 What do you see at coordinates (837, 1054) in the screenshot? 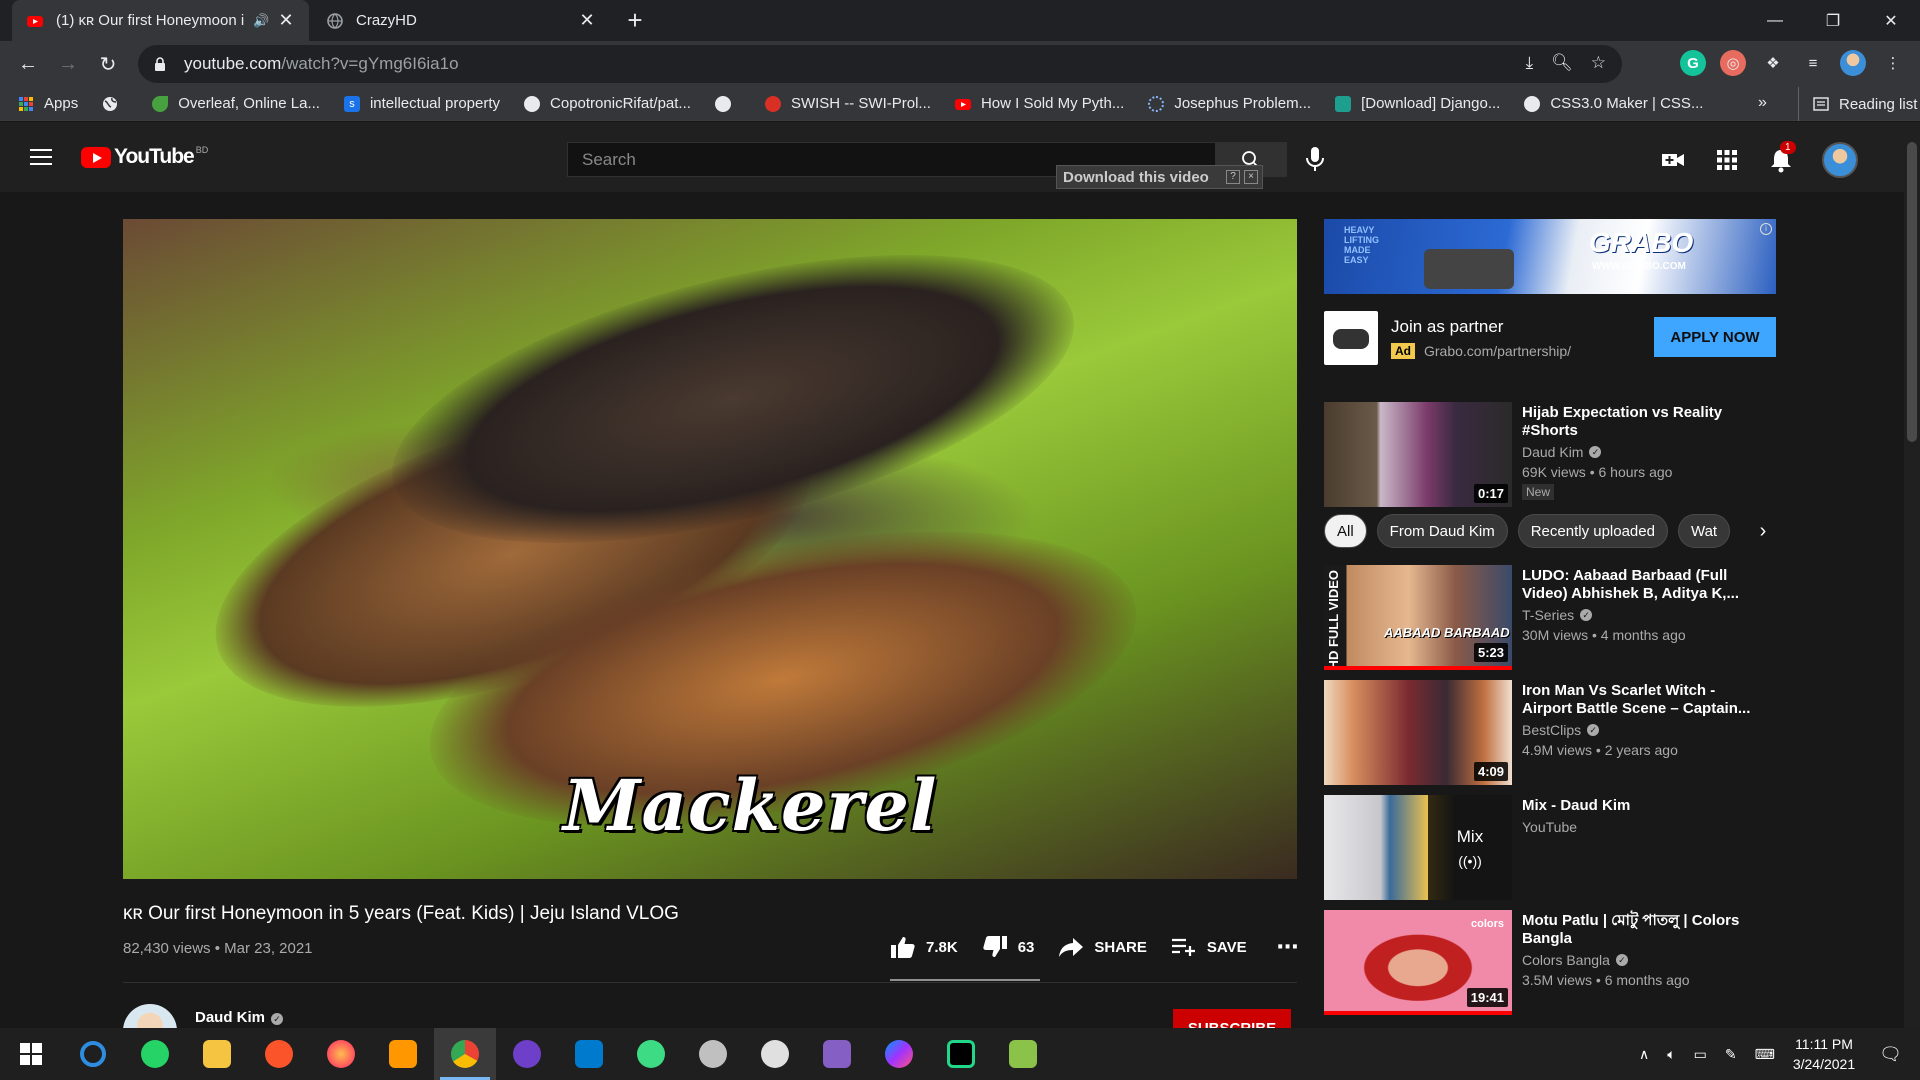
I see `visual-studio-icon` at bounding box center [837, 1054].